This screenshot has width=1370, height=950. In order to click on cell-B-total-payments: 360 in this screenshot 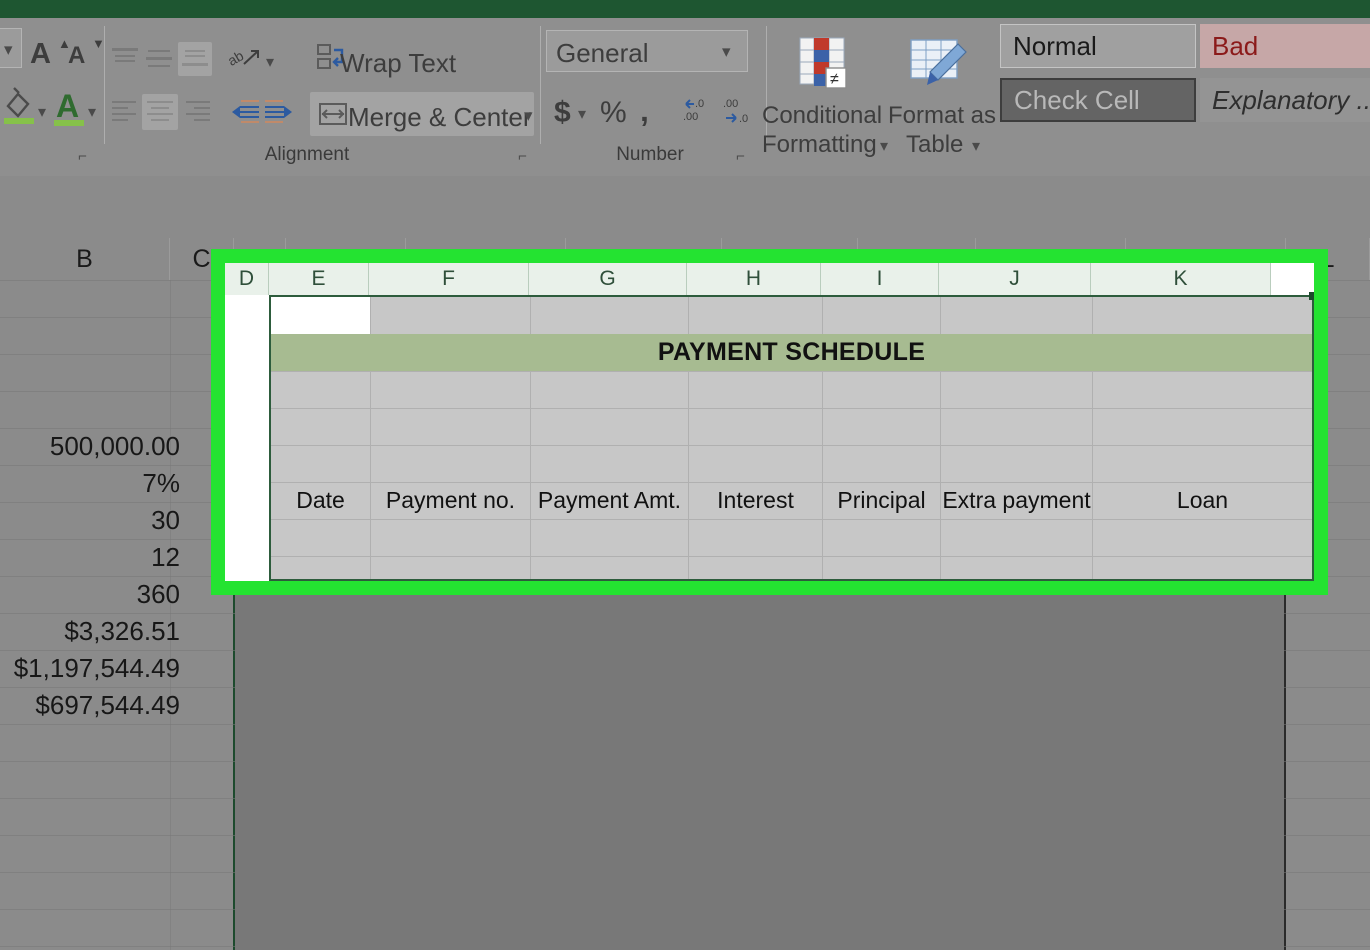, I will do `click(93, 594)`.